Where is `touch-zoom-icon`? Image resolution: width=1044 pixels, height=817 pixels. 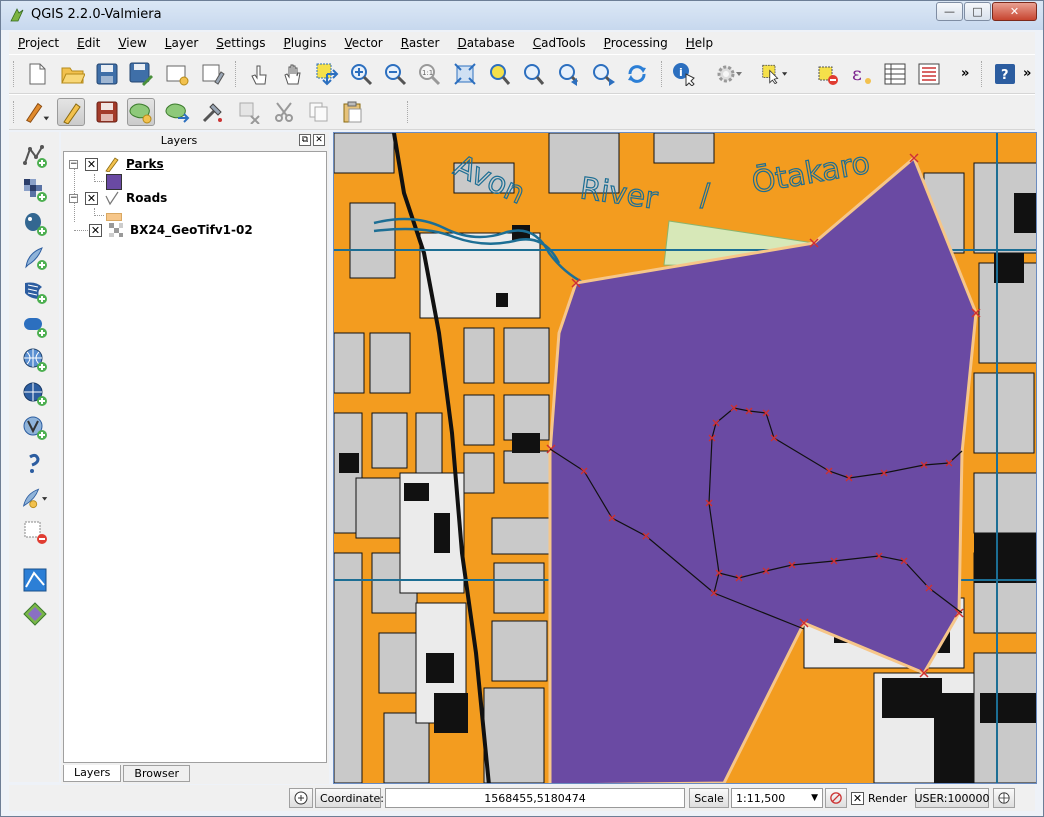 touch-zoom-icon is located at coordinates (259, 74).